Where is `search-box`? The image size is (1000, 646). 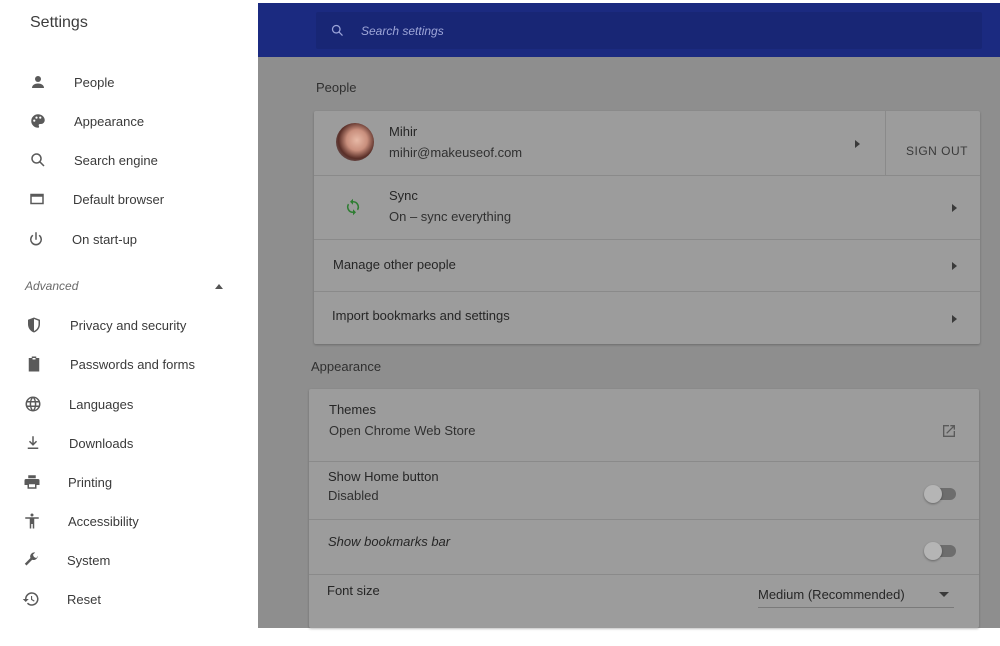
search-box is located at coordinates (649, 30).